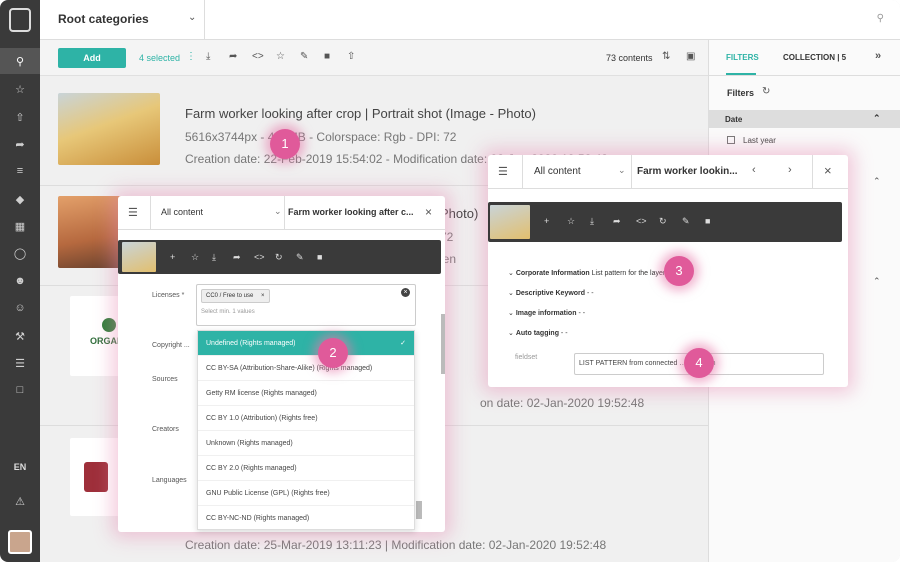 The image size is (900, 562). Describe the element at coordinates (731, 140) in the screenshot. I see `checkbox` at that location.